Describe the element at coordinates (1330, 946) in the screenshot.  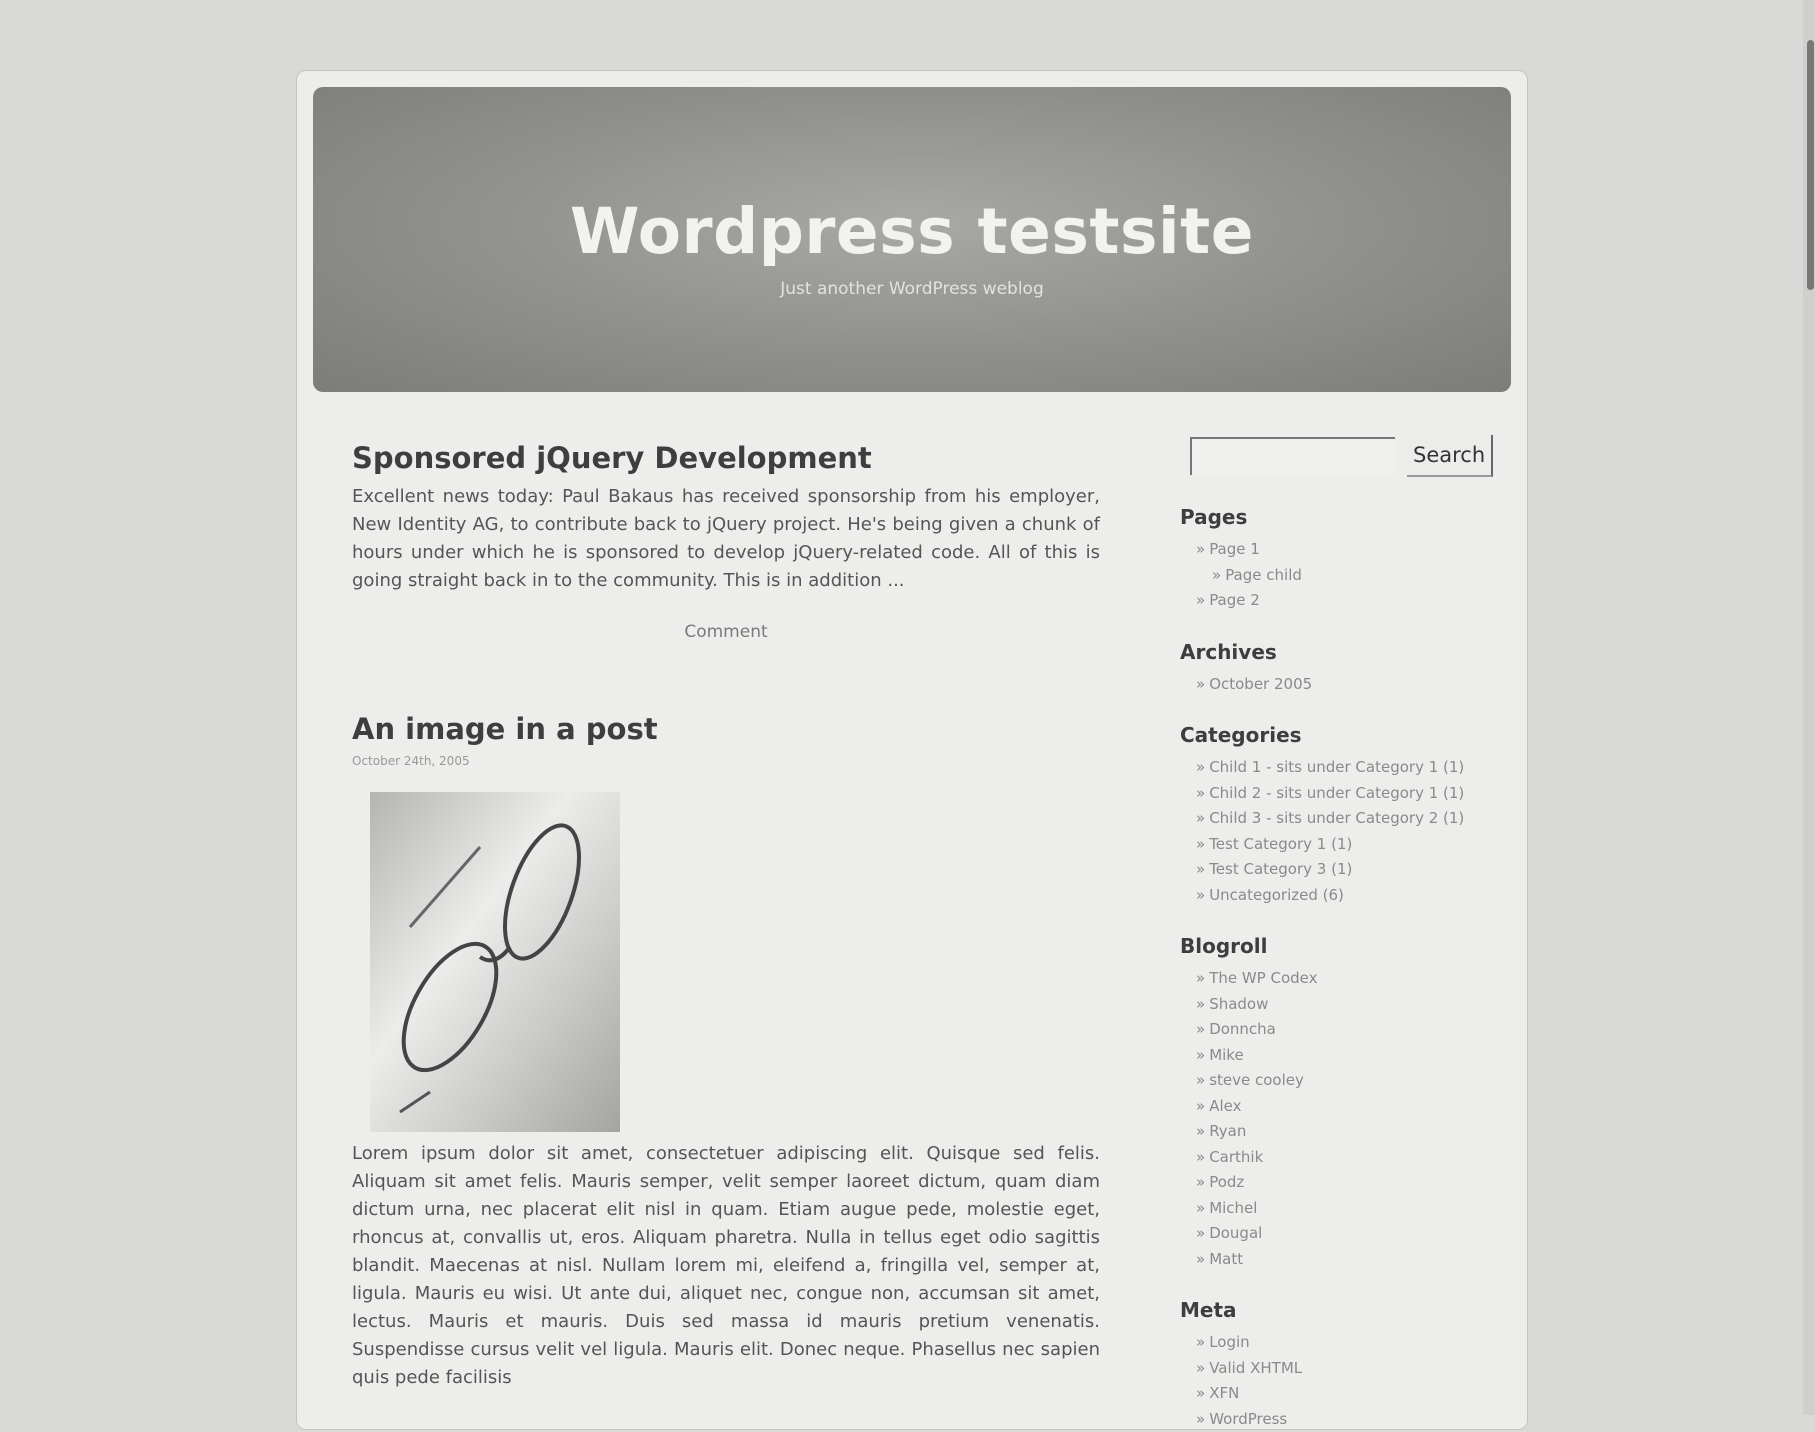
I see `widget-title-blogroll: Blogroll` at that location.